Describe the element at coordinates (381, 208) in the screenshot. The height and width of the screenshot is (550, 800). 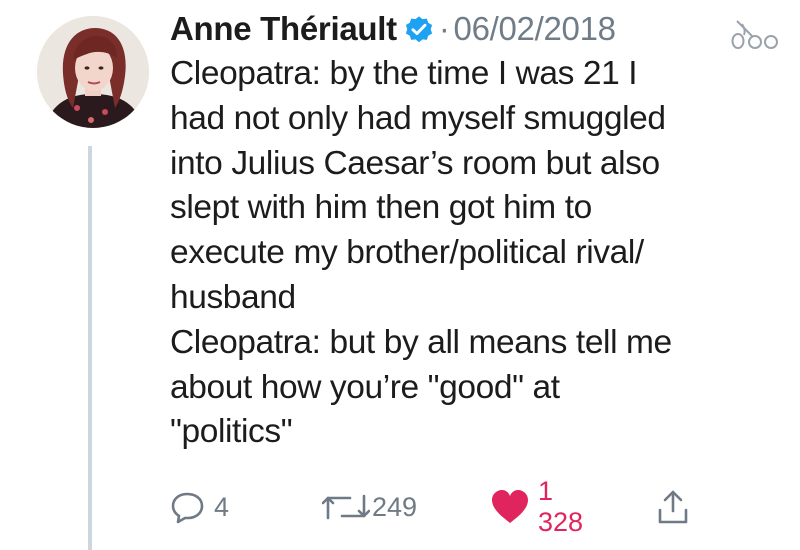
I see `tweet-text-line: slept with him then got him to` at that location.